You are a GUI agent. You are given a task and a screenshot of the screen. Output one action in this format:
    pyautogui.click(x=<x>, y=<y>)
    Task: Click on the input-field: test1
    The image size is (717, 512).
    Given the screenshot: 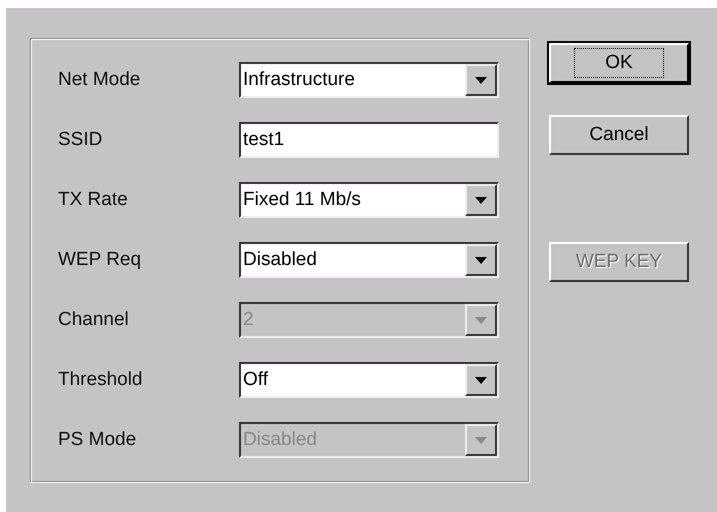 What is the action you would take?
    pyautogui.click(x=369, y=140)
    